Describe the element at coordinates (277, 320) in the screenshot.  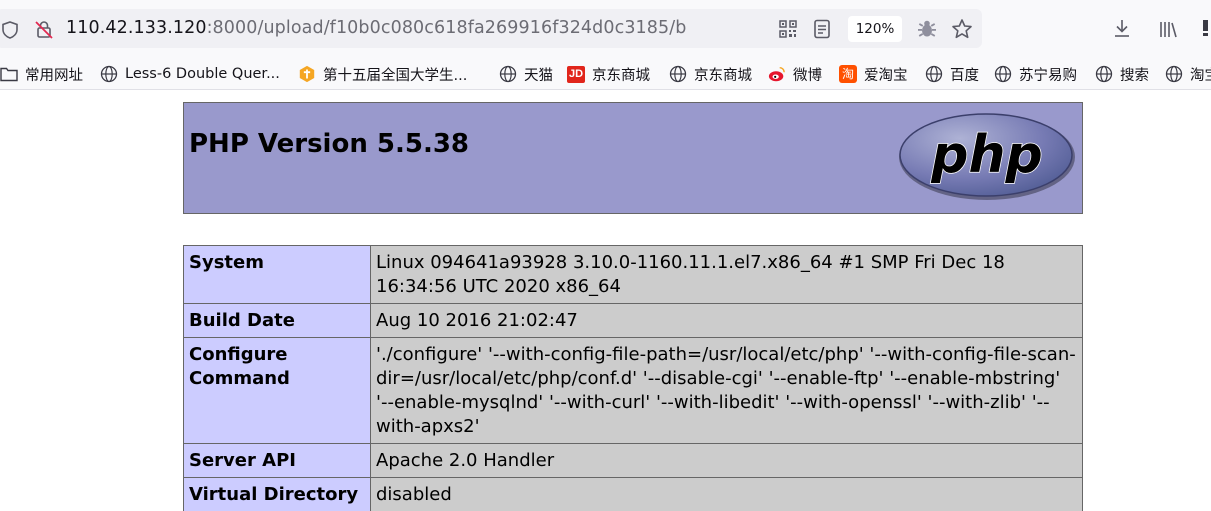
I see `row-key: Build Date` at that location.